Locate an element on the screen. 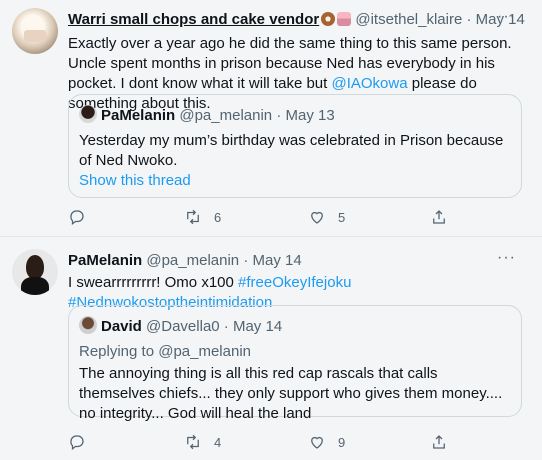 The width and height of the screenshot is (542, 460). like-button: 9 is located at coordinates (326, 442).